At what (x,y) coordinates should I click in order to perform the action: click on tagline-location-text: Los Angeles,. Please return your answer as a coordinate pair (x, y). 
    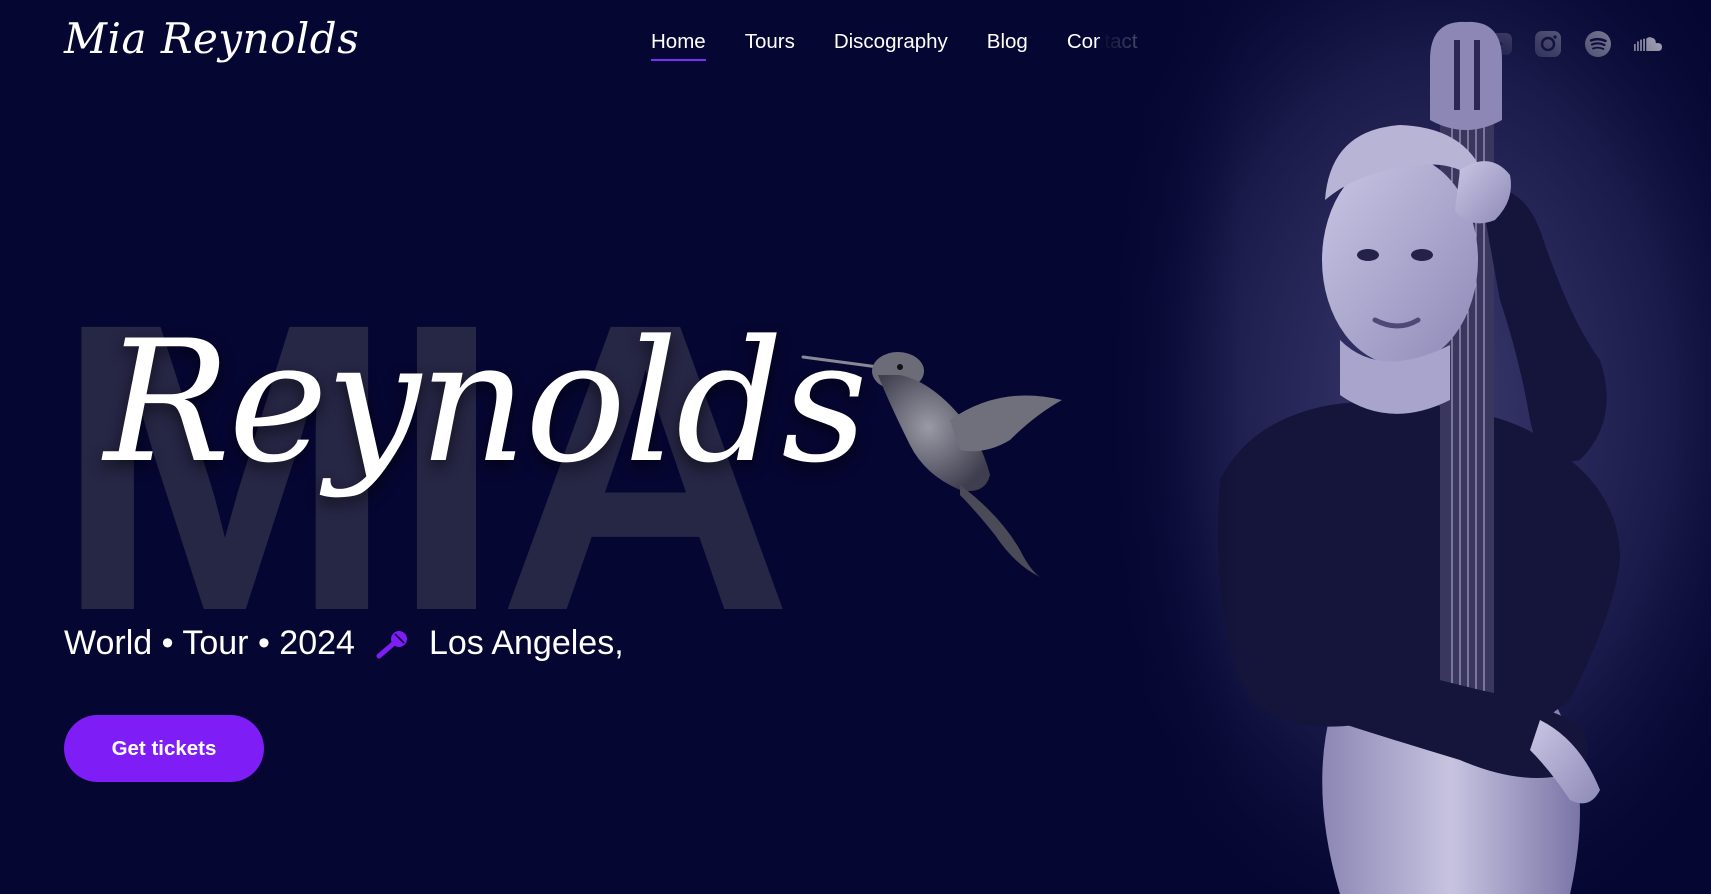
    Looking at the image, I should click on (526, 643).